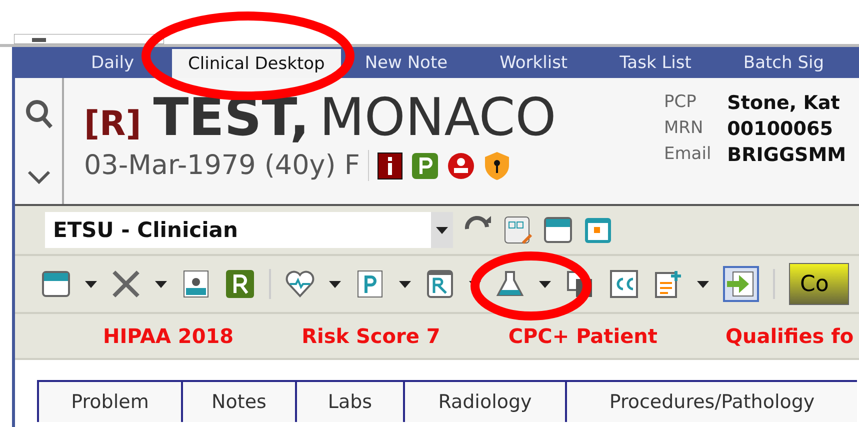 The width and height of the screenshot is (859, 427). Describe the element at coordinates (256, 63) in the screenshot. I see `nav-tab: Clinical Desktop` at that location.